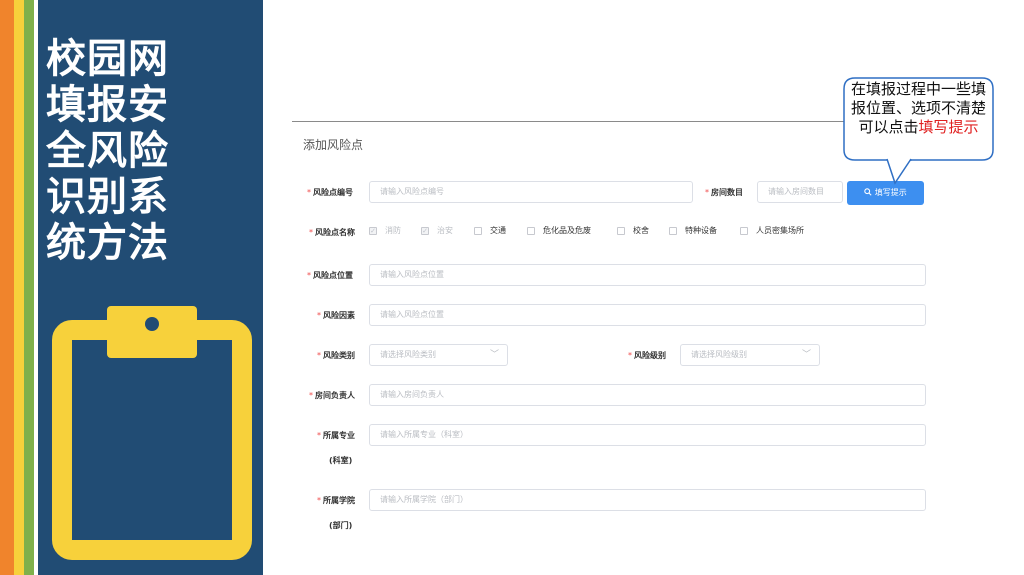 Image resolution: width=1024 pixels, height=575 pixels. What do you see at coordinates (107, 242) in the screenshot?
I see `title-line: 统方法` at bounding box center [107, 242].